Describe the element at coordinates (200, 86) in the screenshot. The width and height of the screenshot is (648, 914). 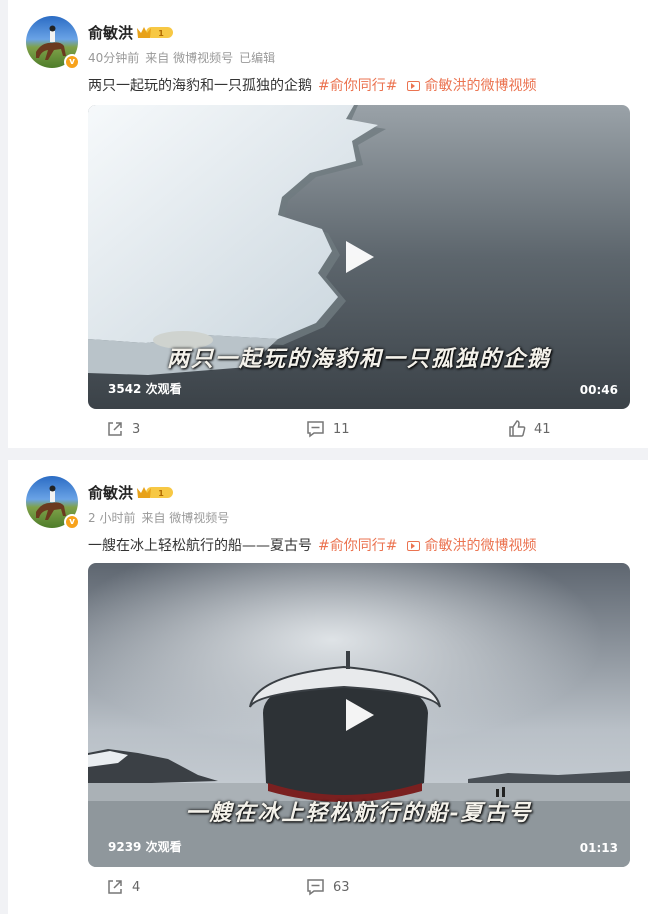
I see `post-body: 两只一起玩的海豹和一只孤独的企鹅` at that location.